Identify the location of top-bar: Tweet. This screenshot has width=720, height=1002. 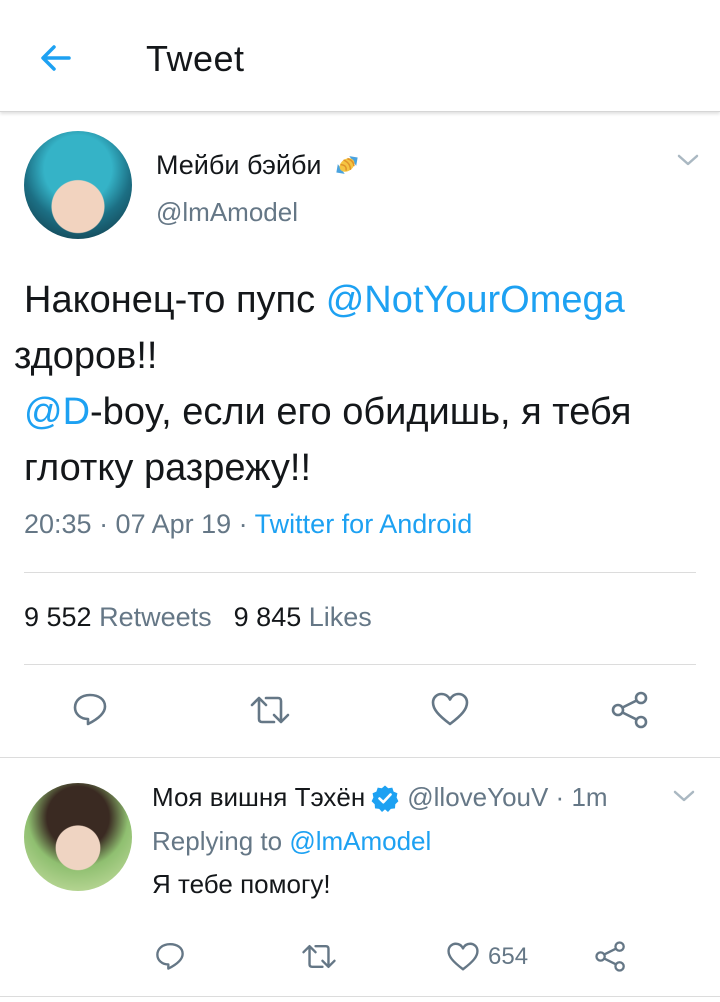
(360, 56).